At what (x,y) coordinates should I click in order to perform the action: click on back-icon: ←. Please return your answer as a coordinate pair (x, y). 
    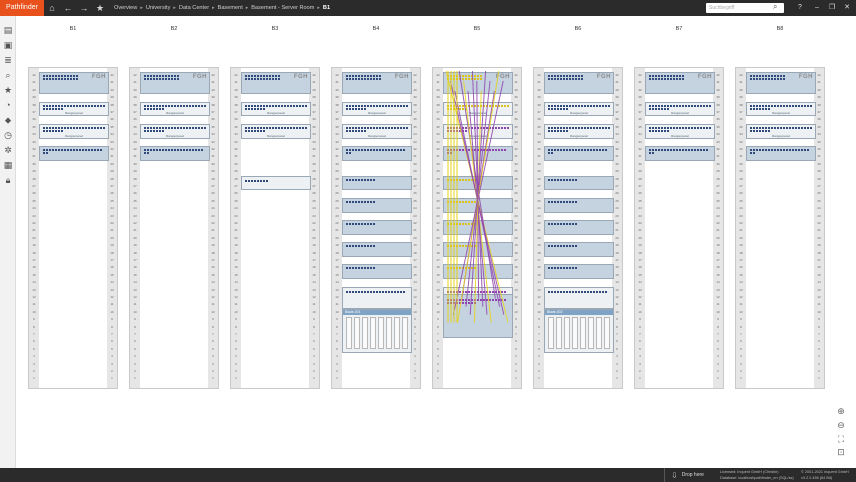
    Looking at the image, I should click on (68, 8).